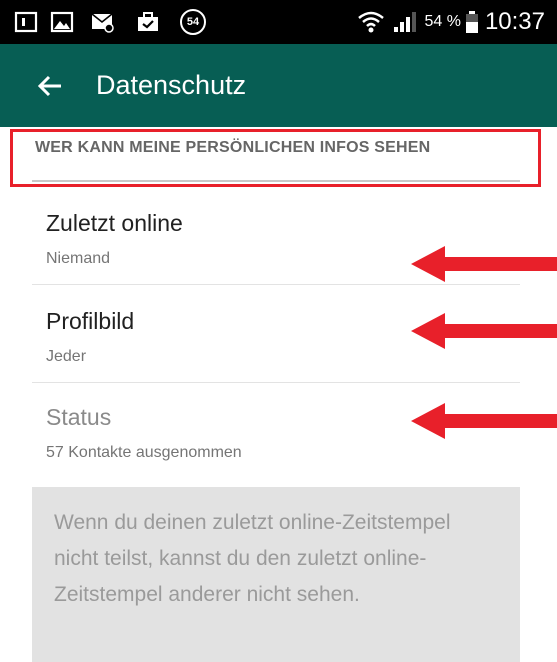 Image resolution: width=557 pixels, height=662 pixels. I want to click on status-bar-right: 54 % 10:37, so click(450, 22).